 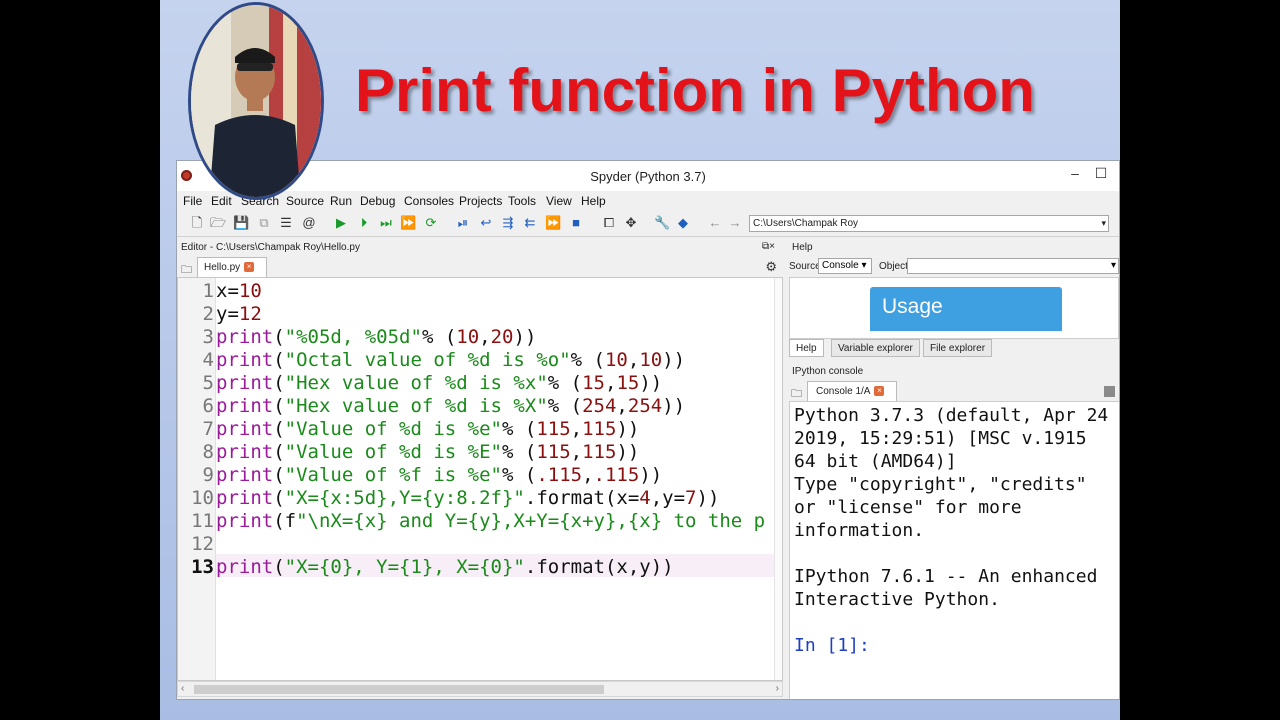 I want to click on tab-hello-py: Hello.py ×, so click(x=232, y=267).